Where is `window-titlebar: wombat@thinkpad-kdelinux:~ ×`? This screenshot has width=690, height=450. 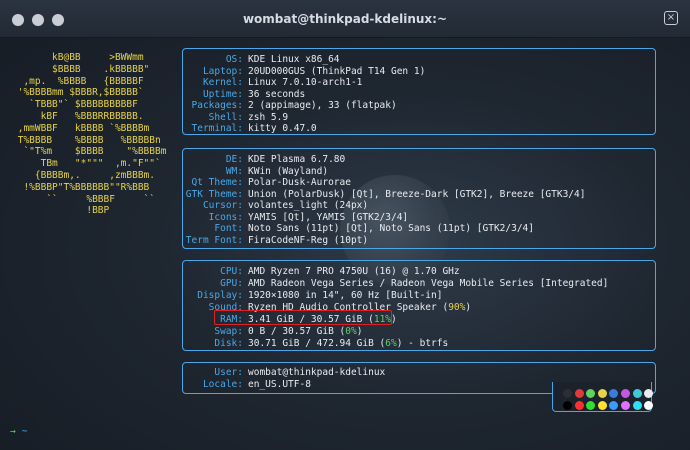
window-titlebar: wombat@thinkpad-kdelinux:~ × is located at coordinates (345, 19).